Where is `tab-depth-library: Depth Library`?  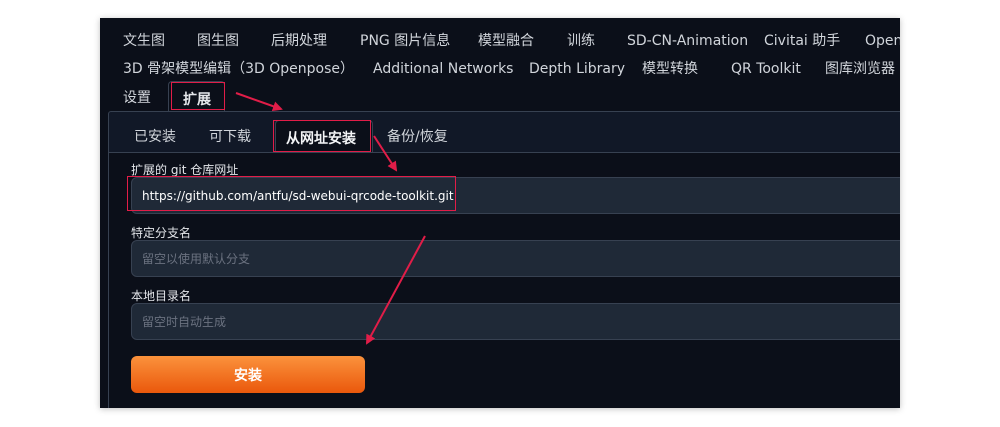 tab-depth-library: Depth Library is located at coordinates (577, 69).